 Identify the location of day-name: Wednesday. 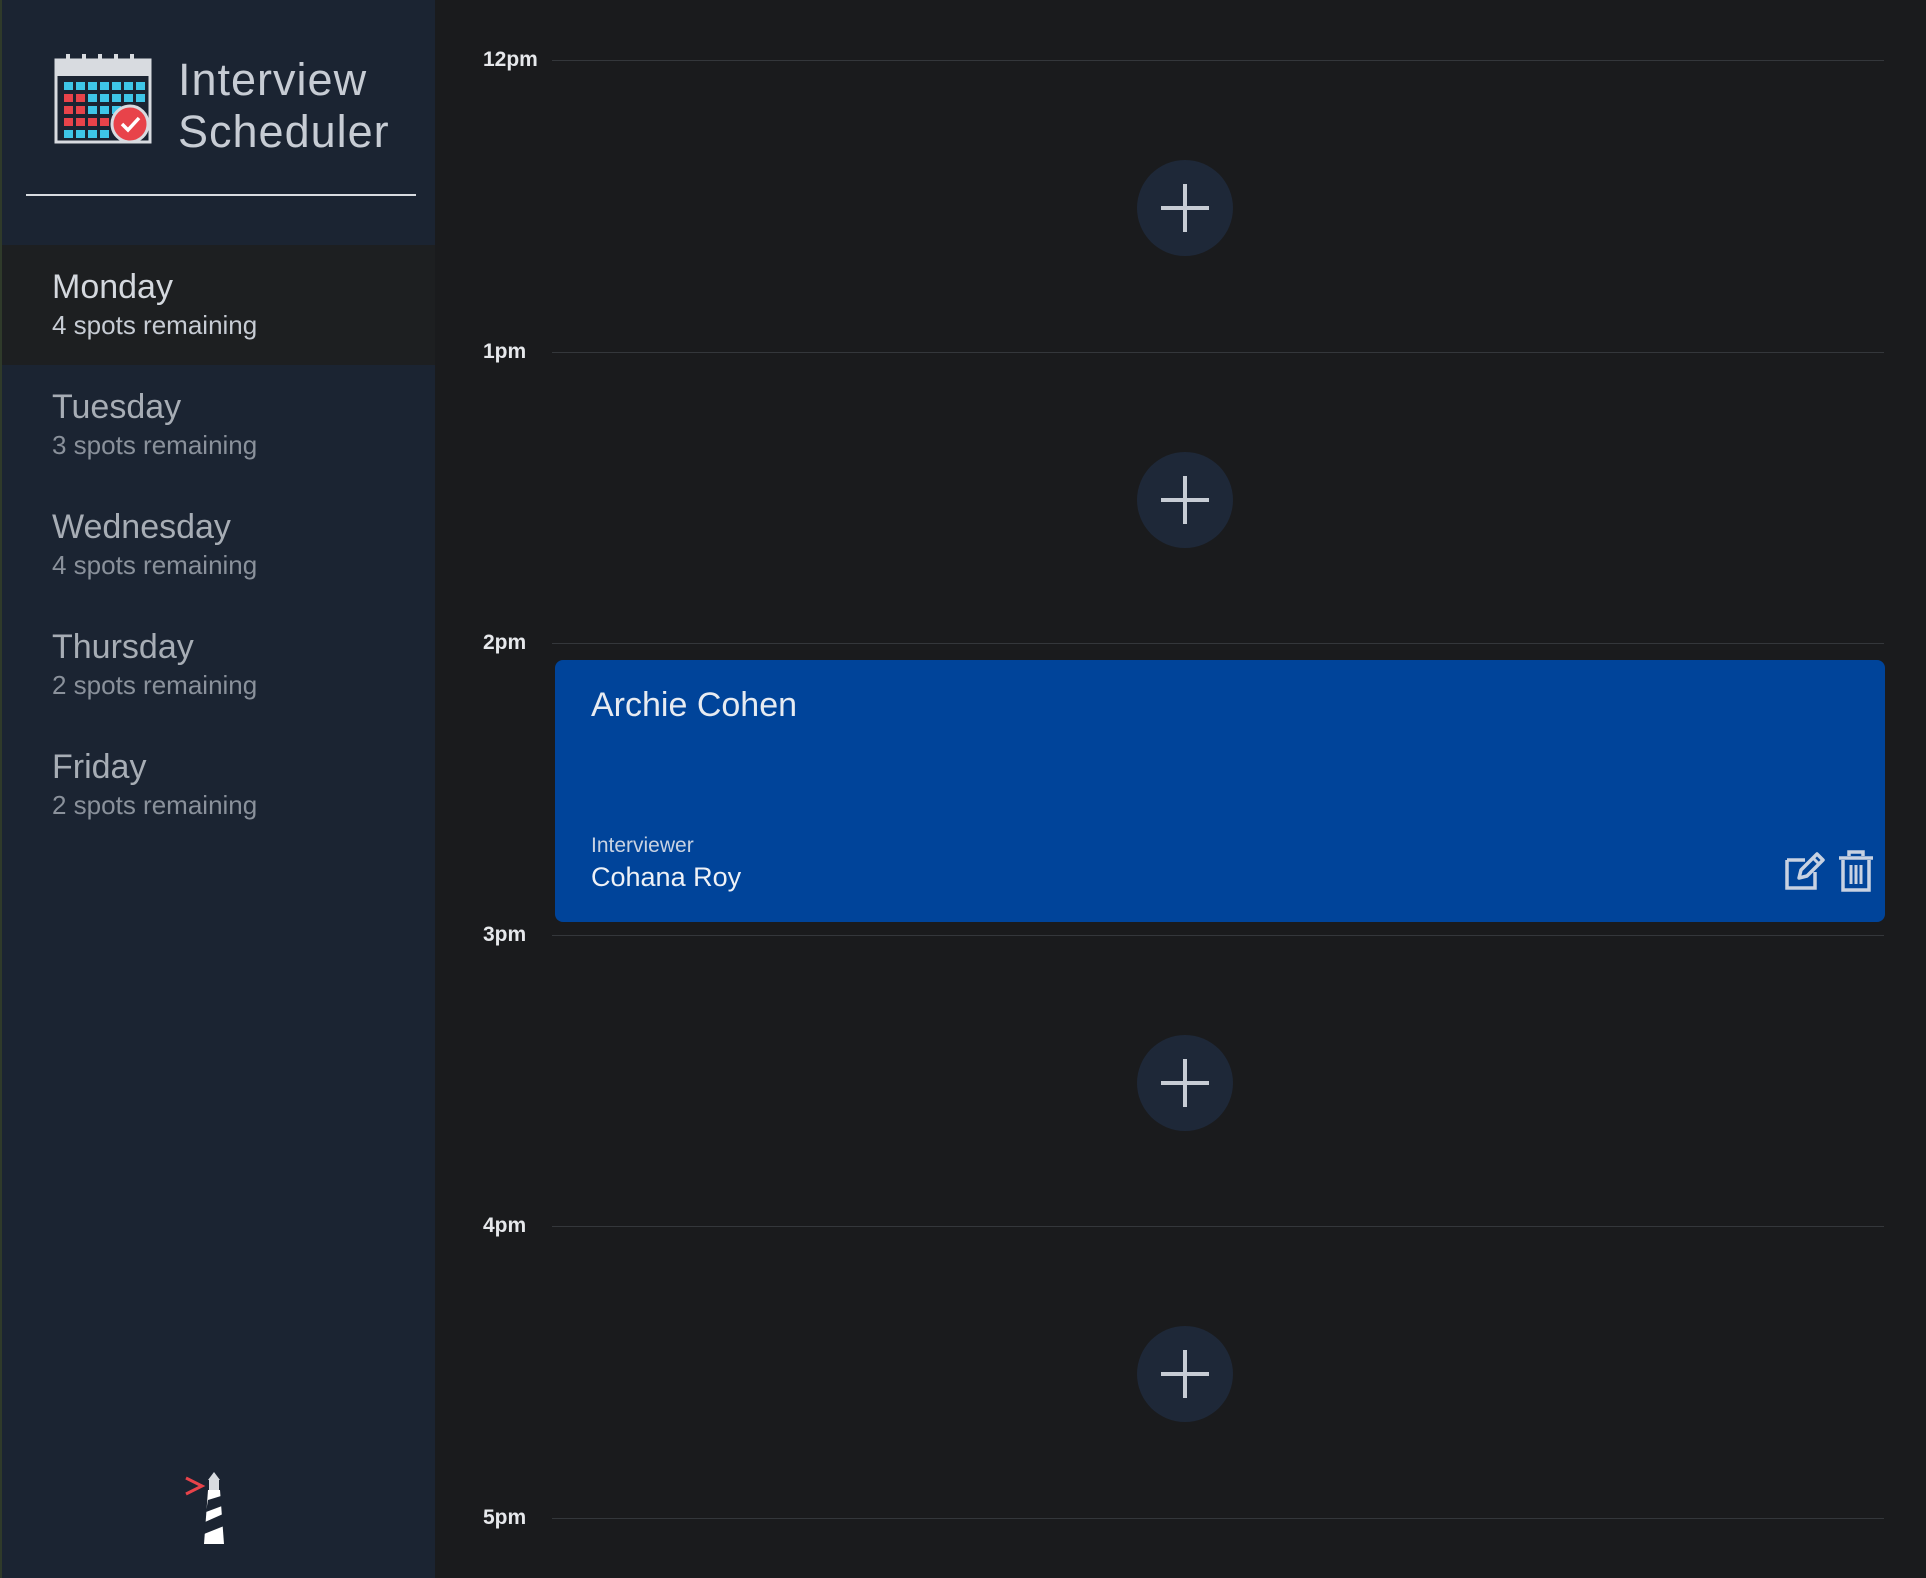
(141, 527).